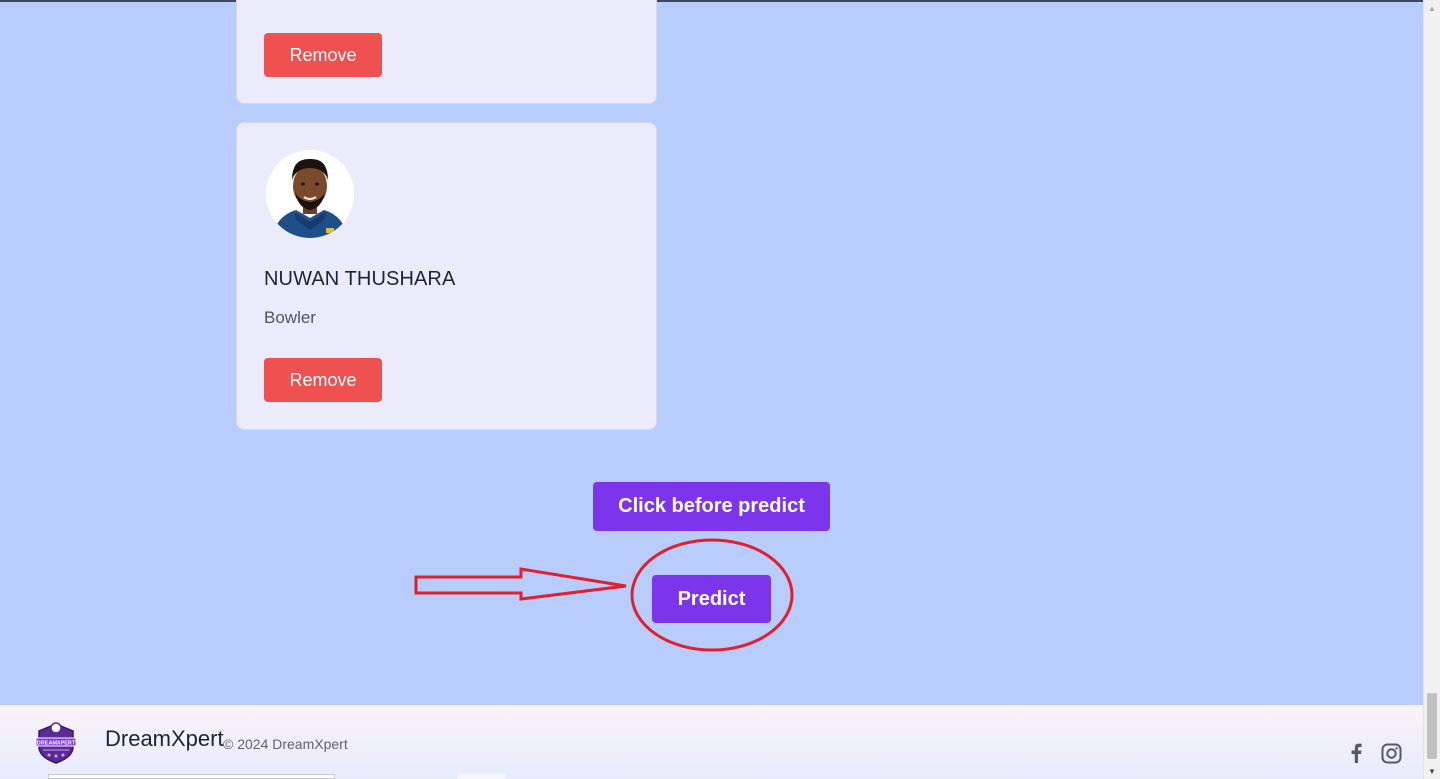 The width and height of the screenshot is (1440, 779). What do you see at coordinates (1432, 726) in the screenshot?
I see `scrollbar-thumb` at bounding box center [1432, 726].